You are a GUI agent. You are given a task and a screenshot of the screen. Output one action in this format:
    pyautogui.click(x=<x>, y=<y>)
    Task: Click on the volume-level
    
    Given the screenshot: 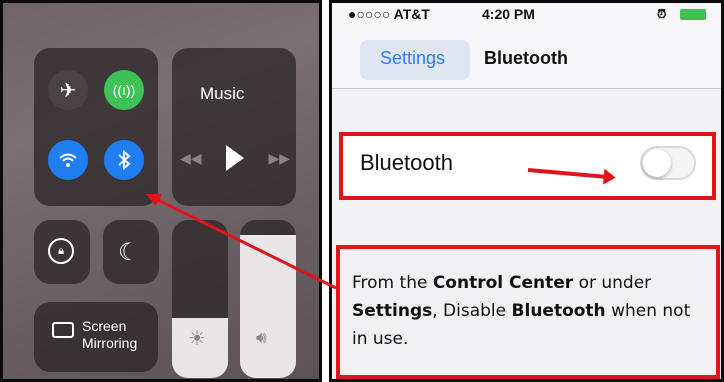 What is the action you would take?
    pyautogui.click(x=268, y=306)
    